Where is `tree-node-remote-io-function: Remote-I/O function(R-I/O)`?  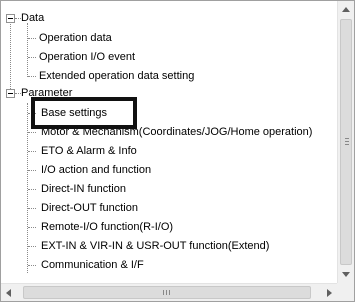 tree-node-remote-io-function: Remote-I/O function(R-I/O) is located at coordinates (107, 227).